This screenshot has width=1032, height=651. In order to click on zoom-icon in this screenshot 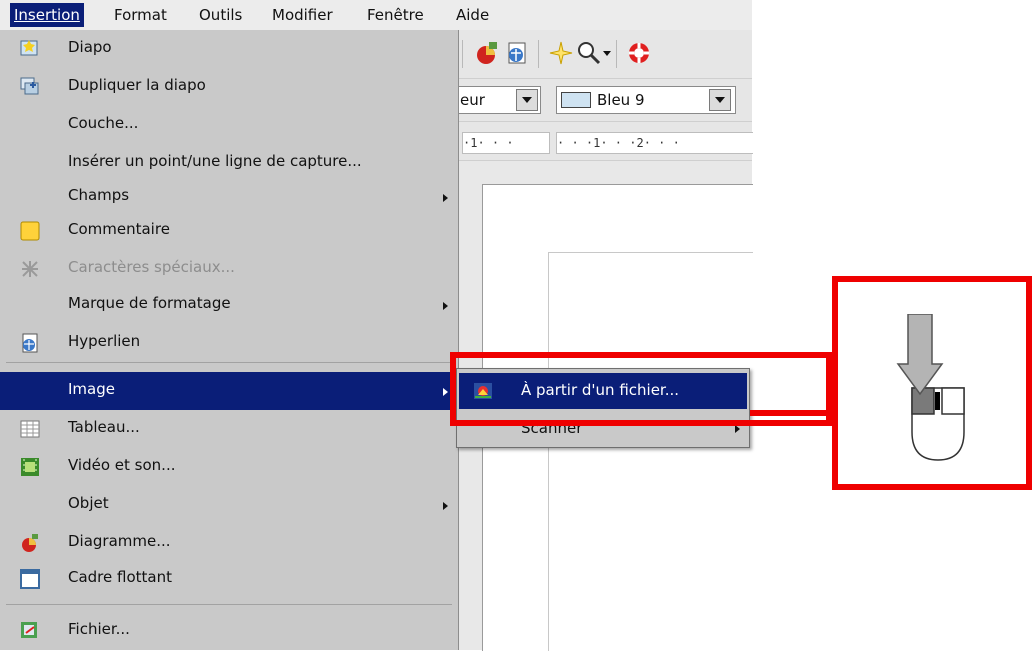, I will do `click(589, 53)`.